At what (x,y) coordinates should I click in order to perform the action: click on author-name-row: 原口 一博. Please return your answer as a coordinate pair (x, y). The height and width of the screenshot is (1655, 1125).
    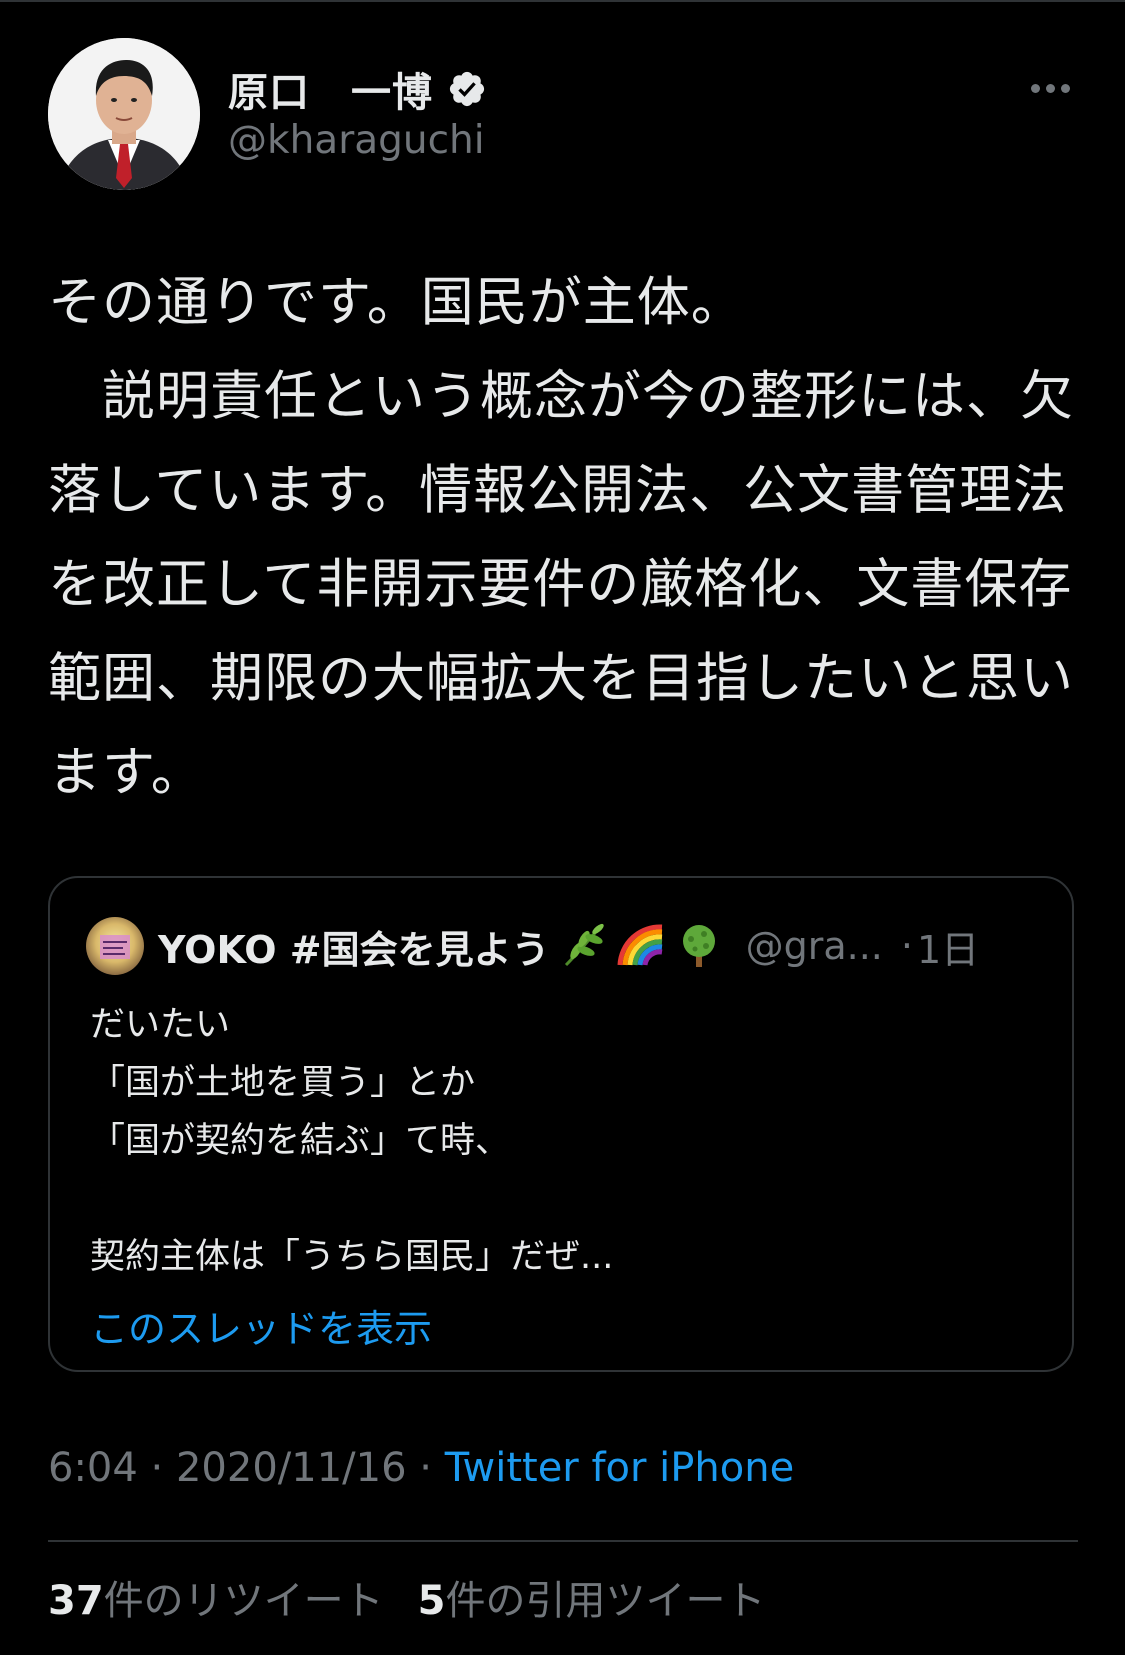
    Looking at the image, I should click on (357, 89).